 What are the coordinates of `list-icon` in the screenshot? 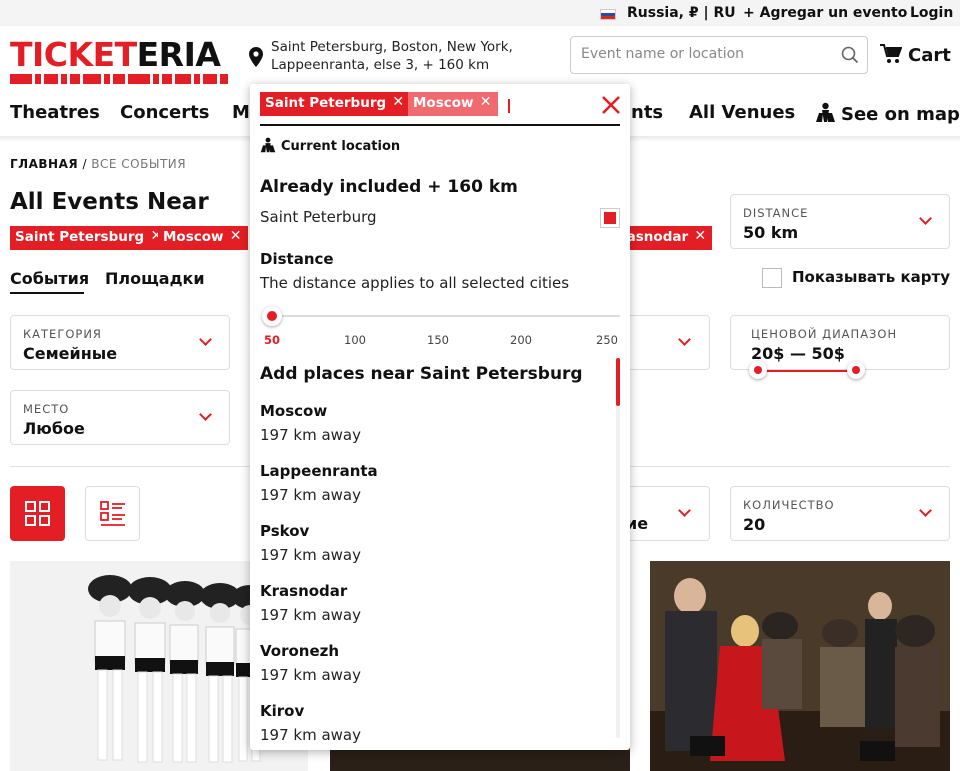 It's located at (112, 513).